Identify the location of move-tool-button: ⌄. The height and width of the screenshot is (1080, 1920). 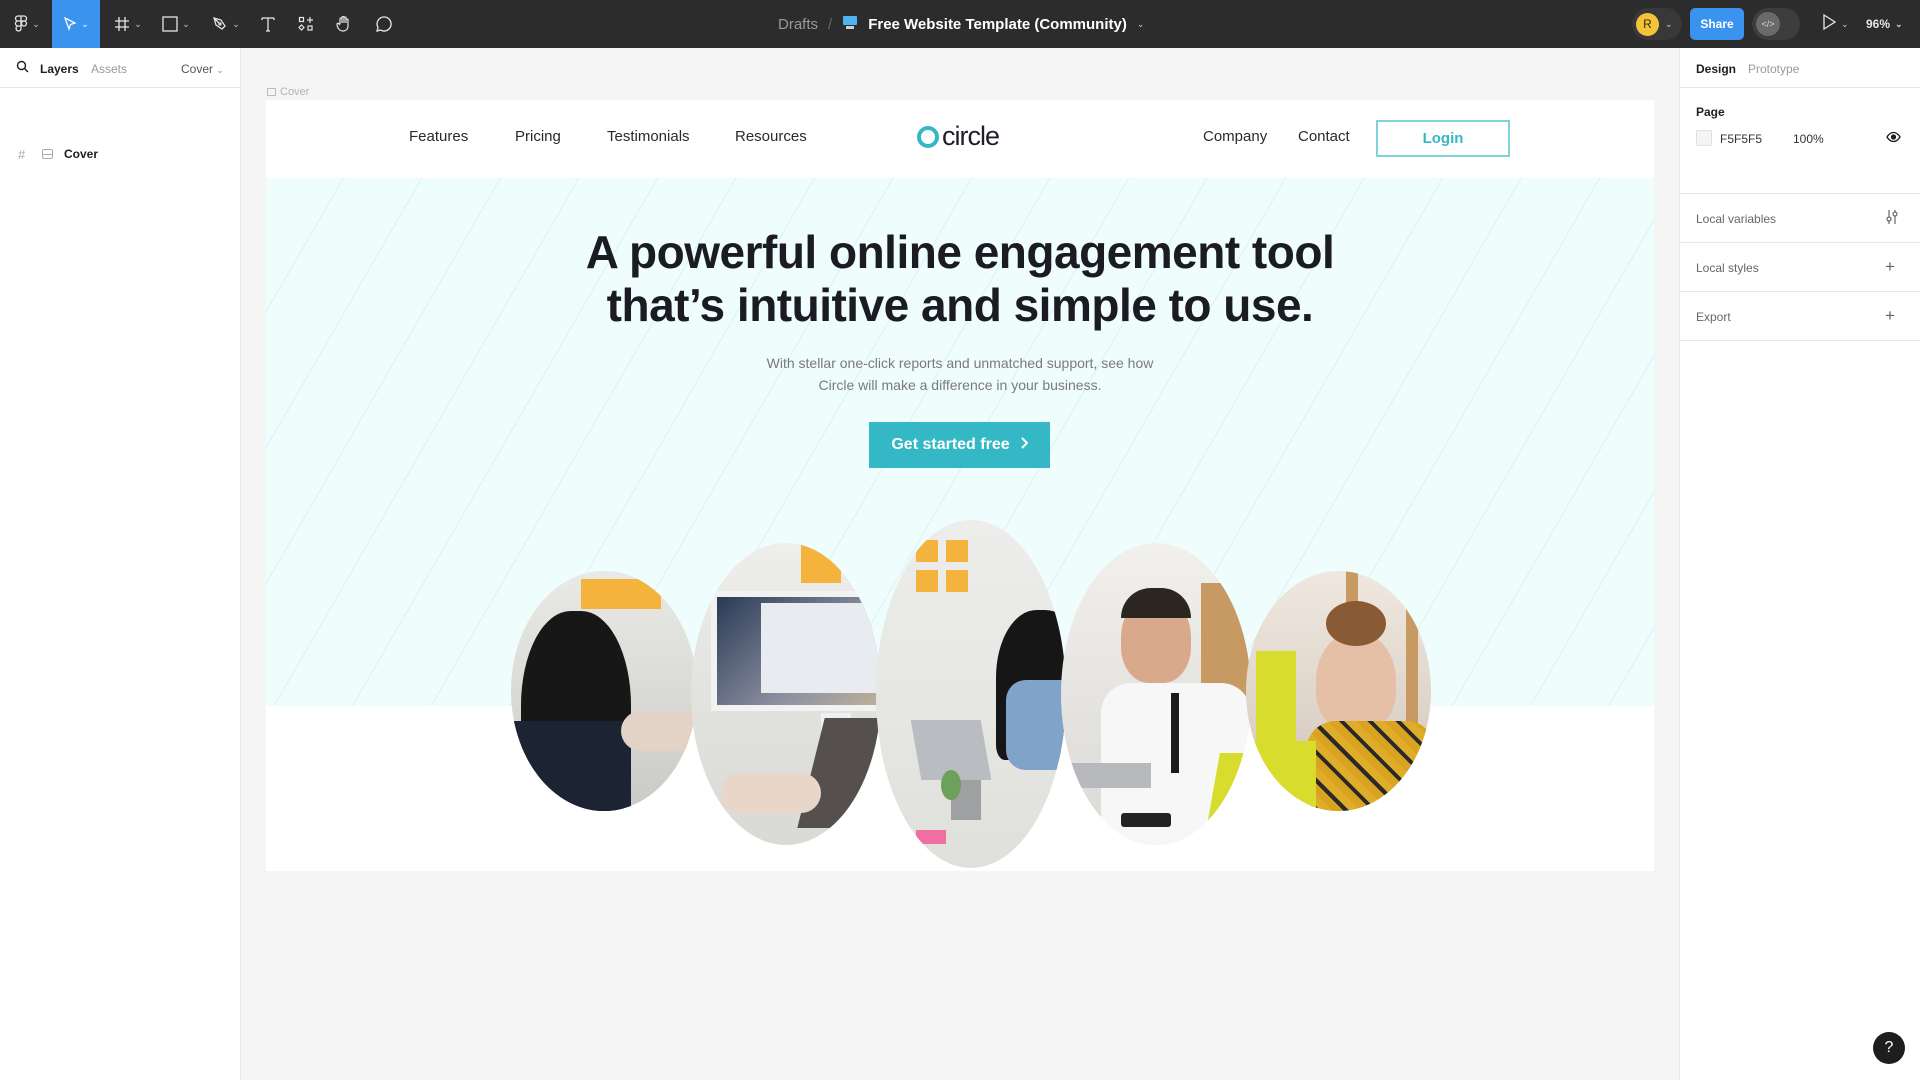
(76, 24).